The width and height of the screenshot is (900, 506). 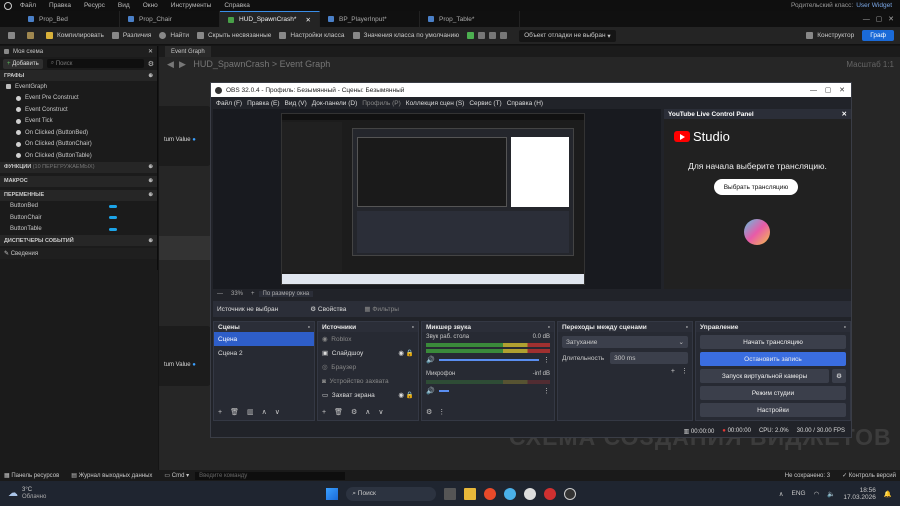 What do you see at coordinates (530, 493) in the screenshot?
I see `unreal-icon` at bounding box center [530, 493].